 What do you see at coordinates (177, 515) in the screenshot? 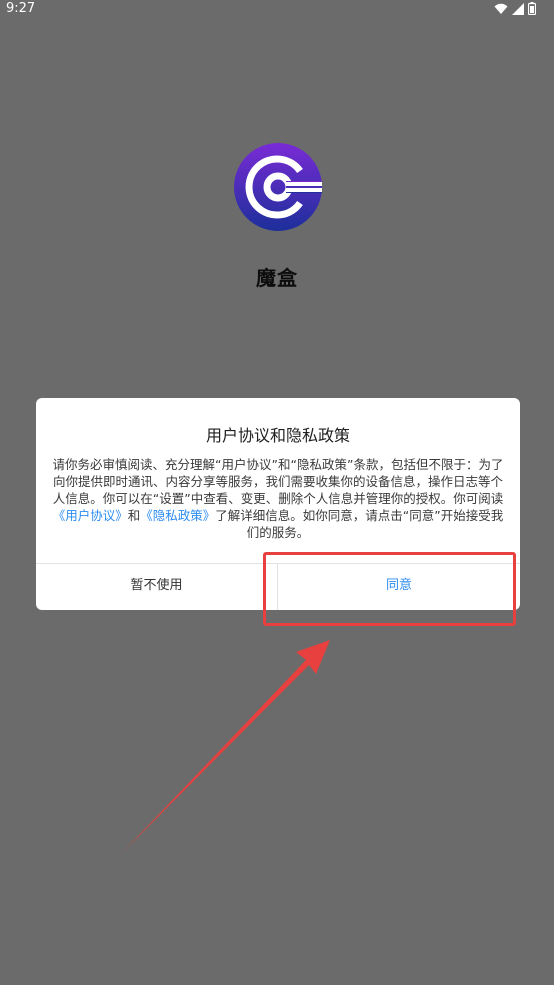
I see `privacy-policy-link: 《隐私政策》` at bounding box center [177, 515].